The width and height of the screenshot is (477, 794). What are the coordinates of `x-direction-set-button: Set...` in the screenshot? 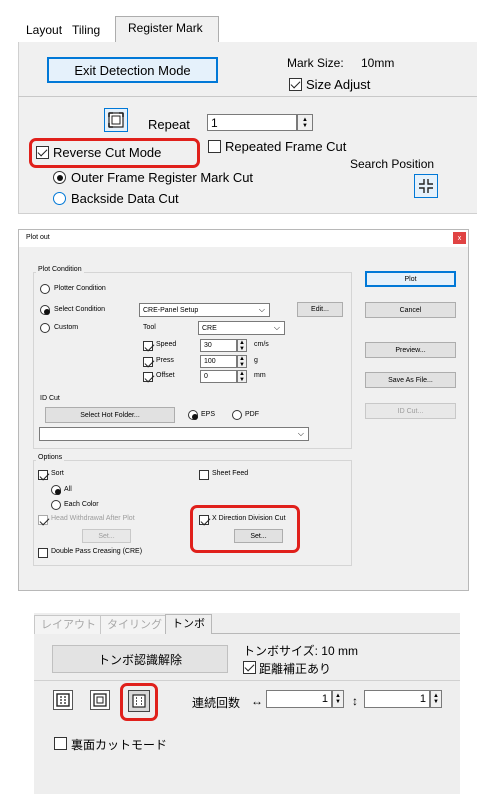 It's located at (258, 536).